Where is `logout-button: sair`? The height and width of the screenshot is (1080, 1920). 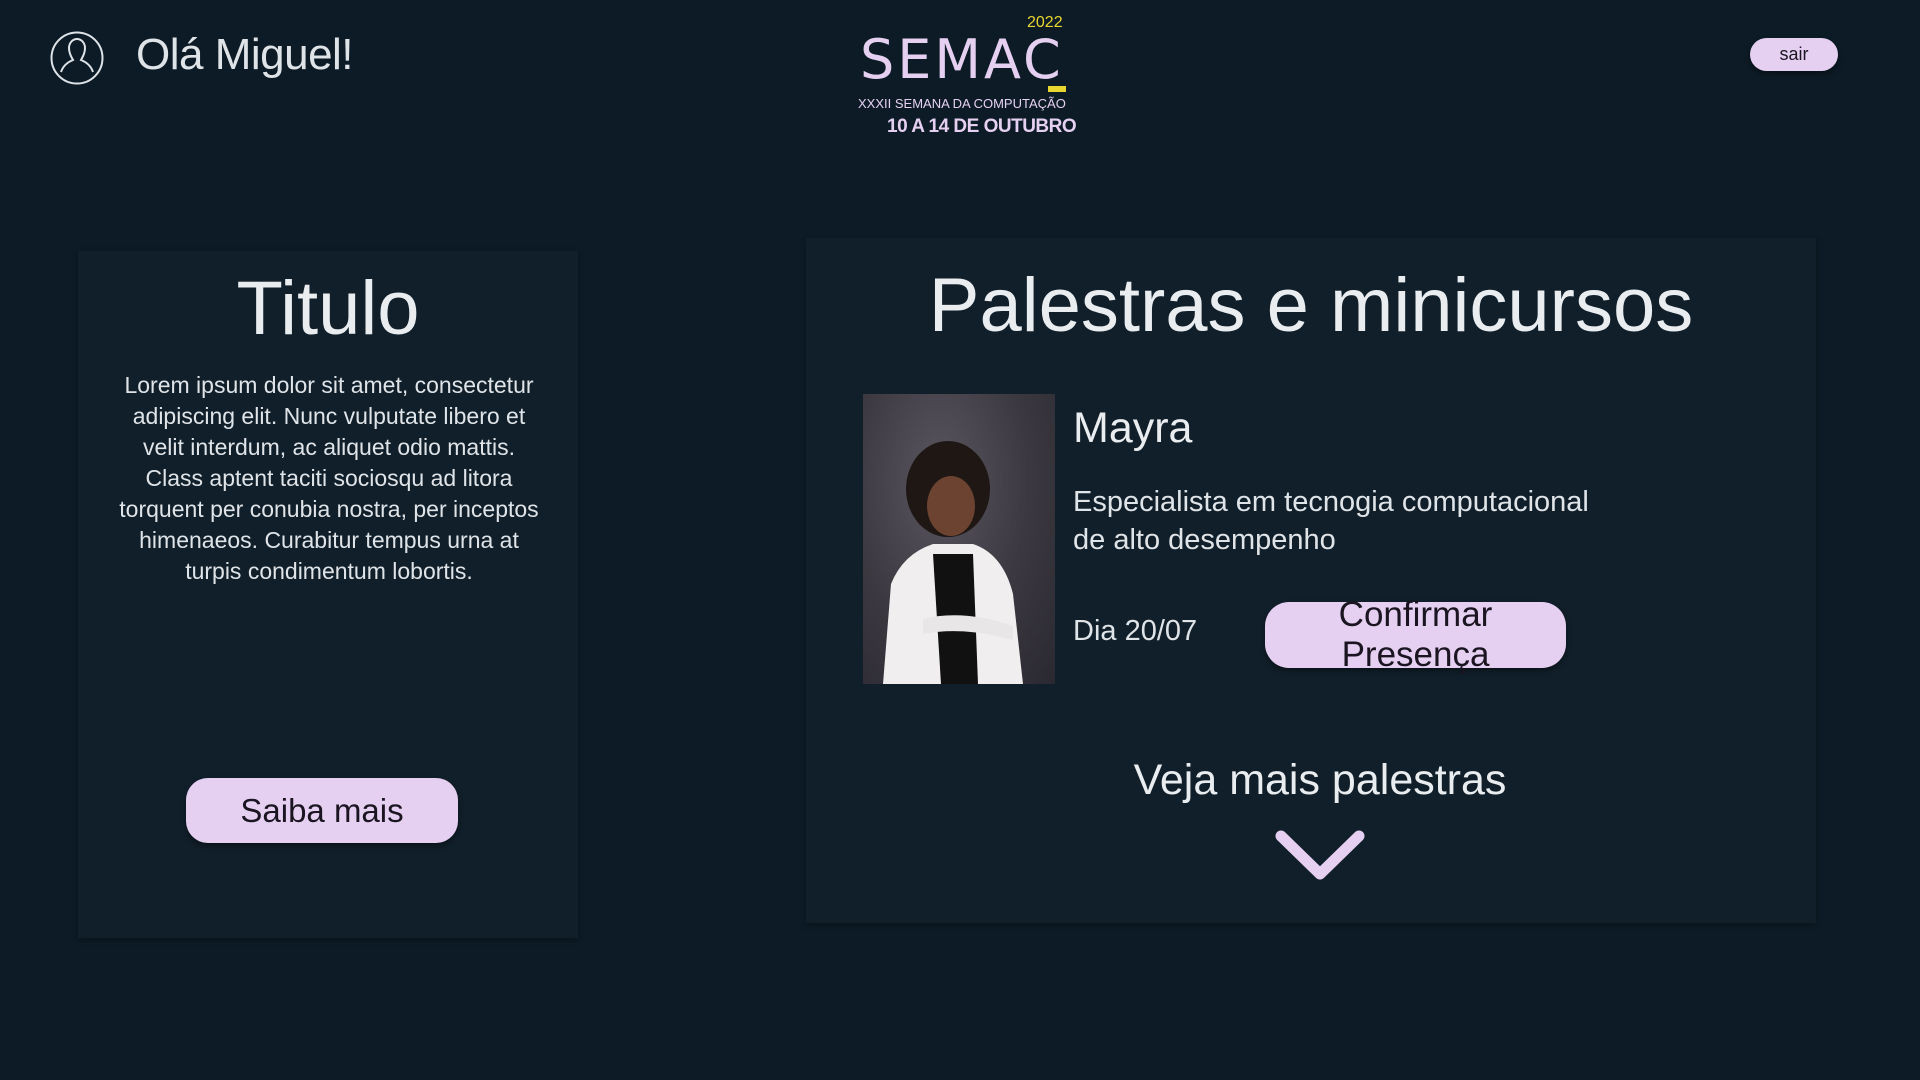
logout-button: sair is located at coordinates (1794, 54).